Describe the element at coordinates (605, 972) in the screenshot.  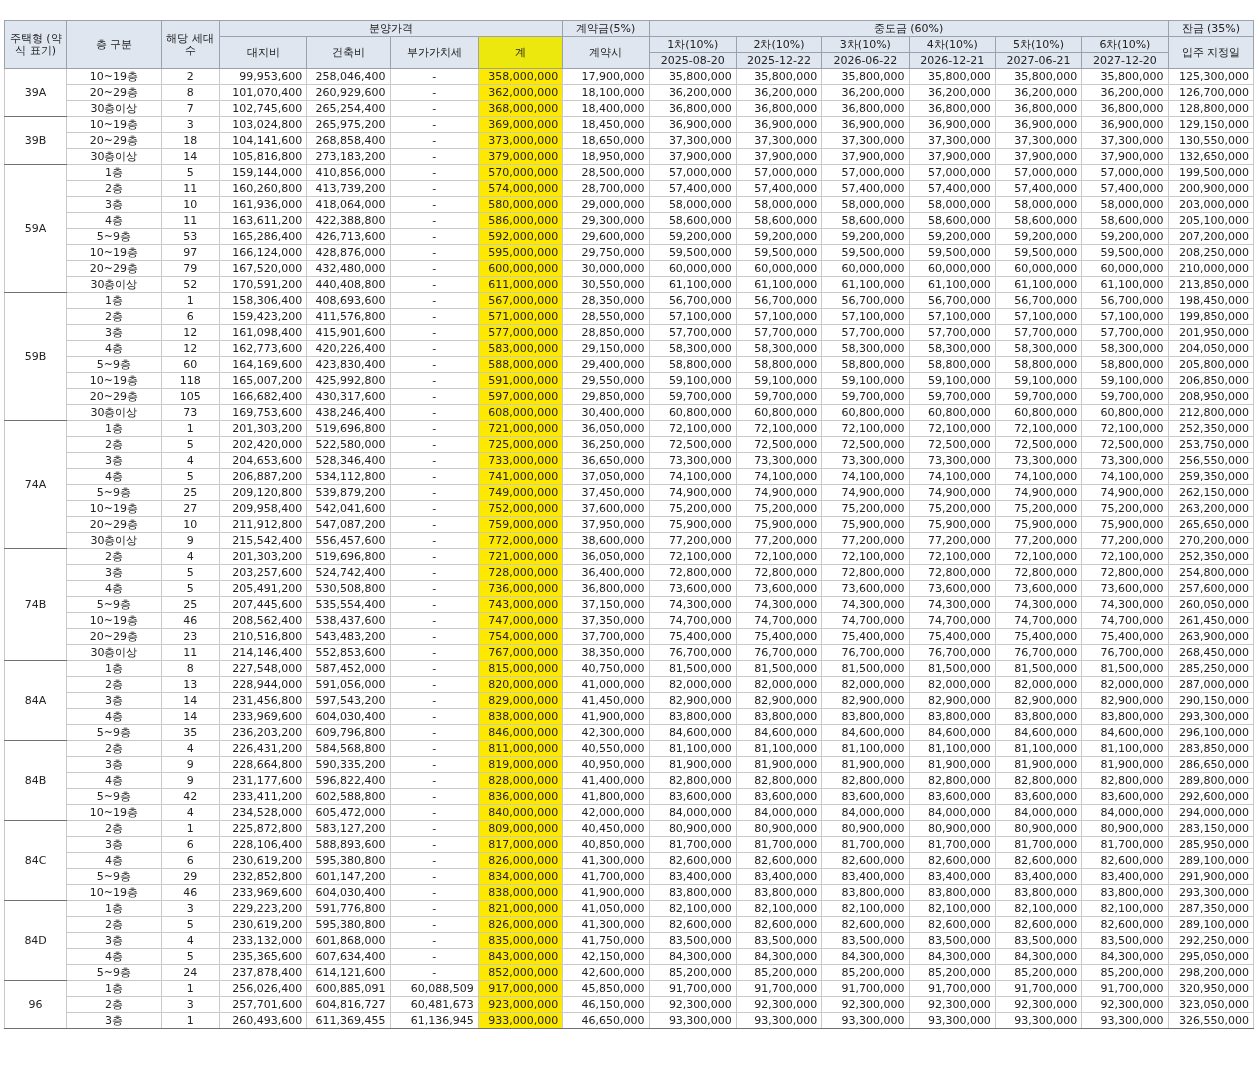
I see `table-cell: 42,600,000` at that location.